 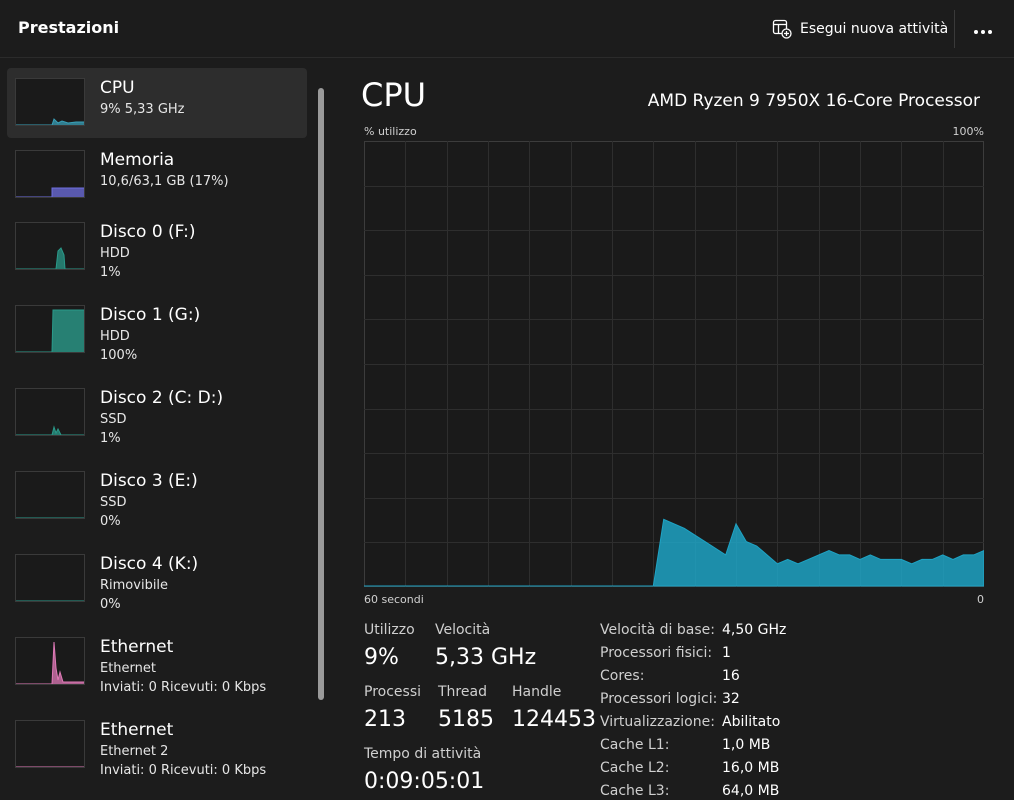 What do you see at coordinates (554, 719) in the screenshot?
I see `handles-value: 124453` at bounding box center [554, 719].